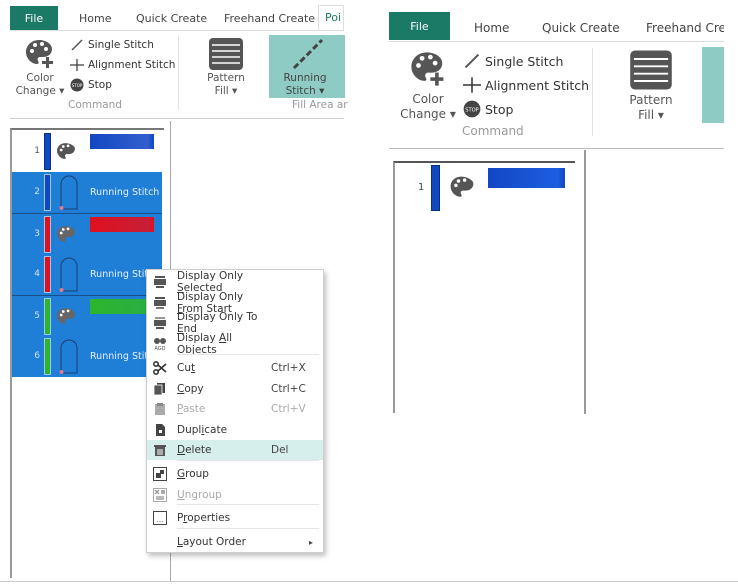 Image resolution: width=738 pixels, height=584 pixels. I want to click on scissors-icon, so click(160, 368).